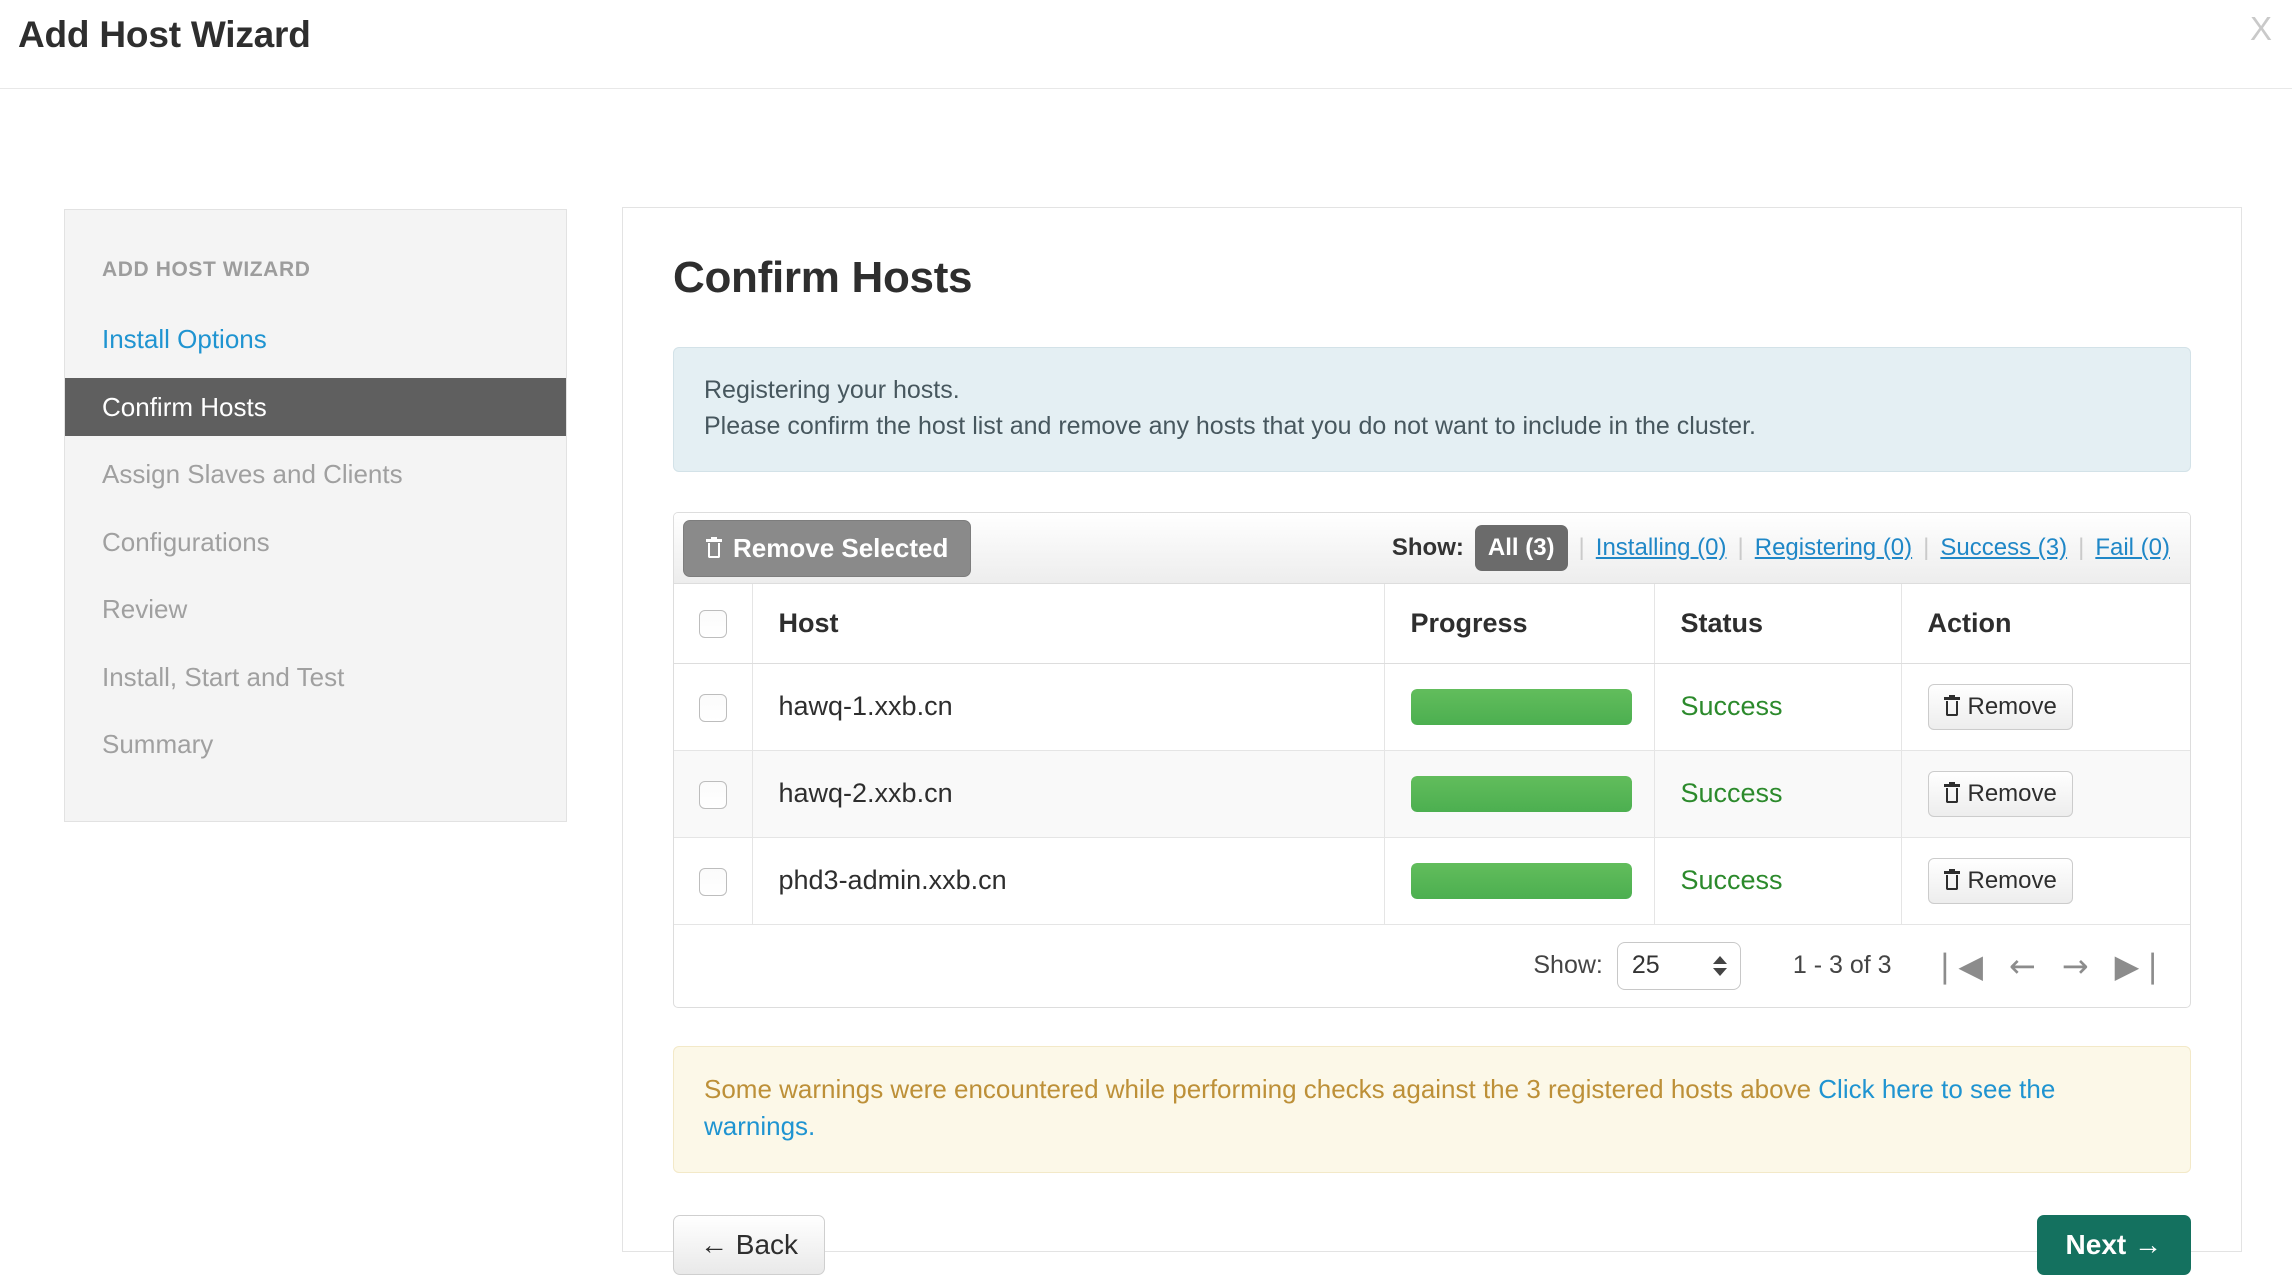 This screenshot has height=1275, width=2292. I want to click on window-title: Add Host Wizard, so click(164, 34).